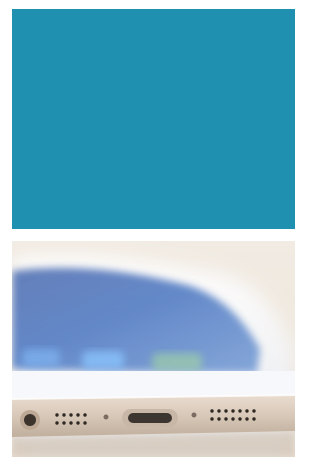 This screenshot has width=320, height=459. Describe the element at coordinates (30, 420) in the screenshot. I see `headphone-jack-hole` at that location.